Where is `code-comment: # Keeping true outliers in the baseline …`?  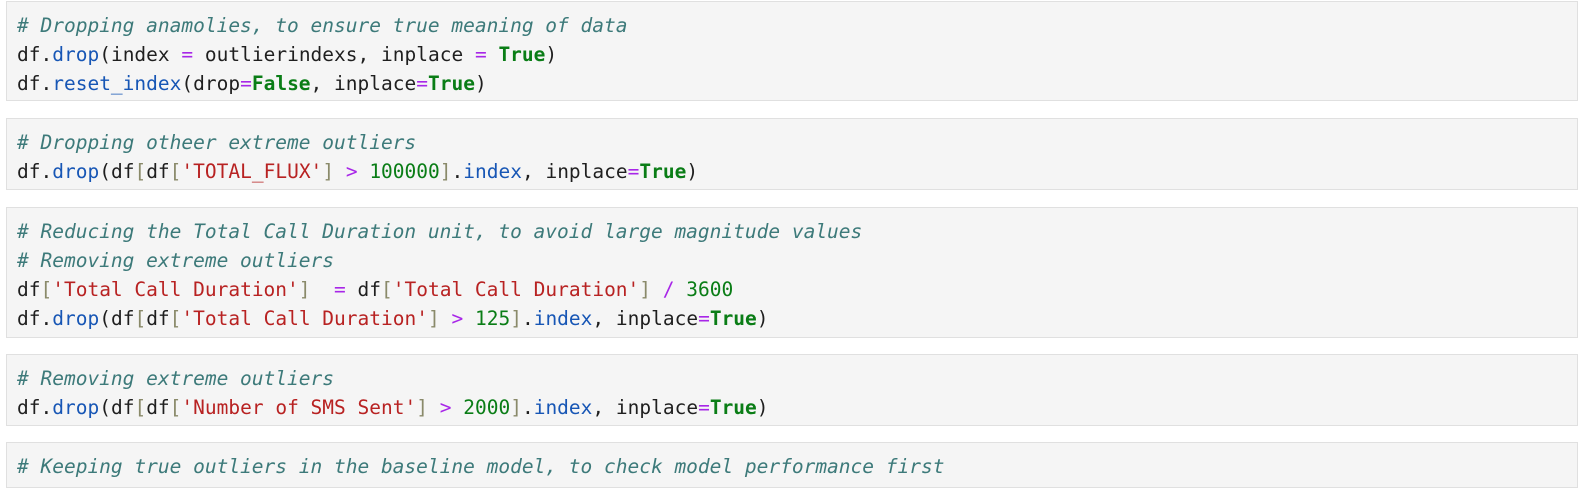 code-comment: # Keeping true outliers in the baseline … is located at coordinates (481, 466).